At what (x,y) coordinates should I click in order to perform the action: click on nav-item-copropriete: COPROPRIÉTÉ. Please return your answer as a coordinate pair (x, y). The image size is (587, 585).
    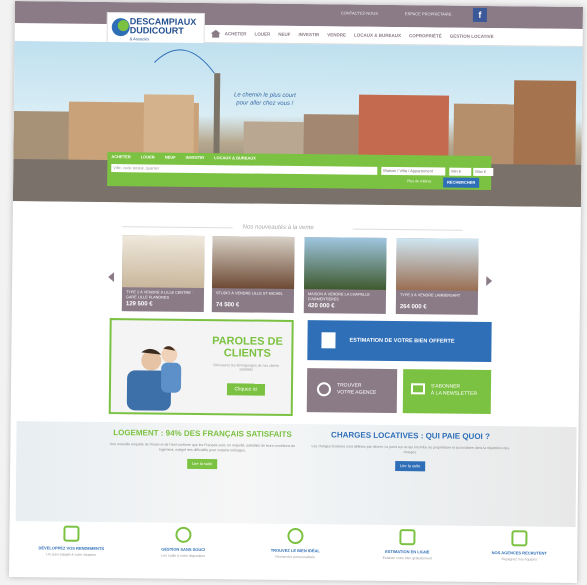
    Looking at the image, I should click on (425, 35).